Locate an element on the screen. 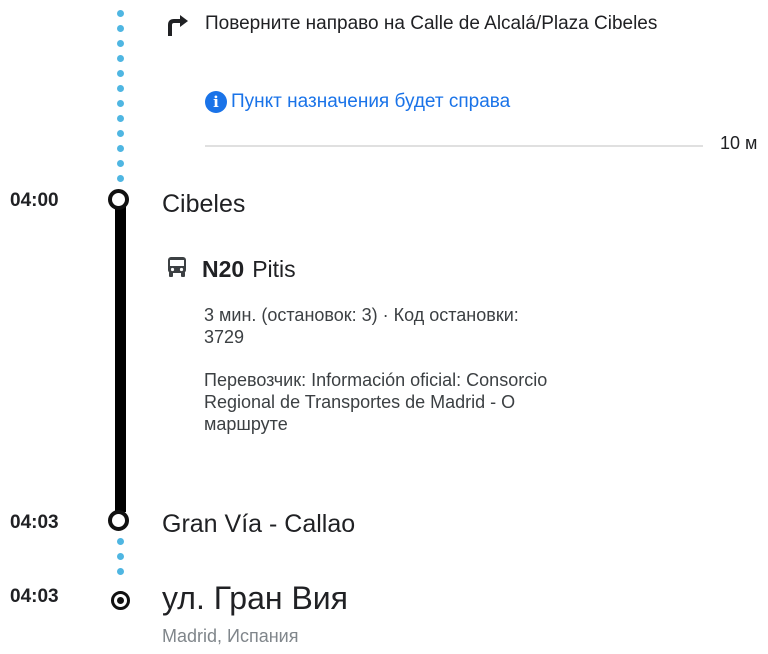 The image size is (768, 654). transit-line is located at coordinates (120, 356).